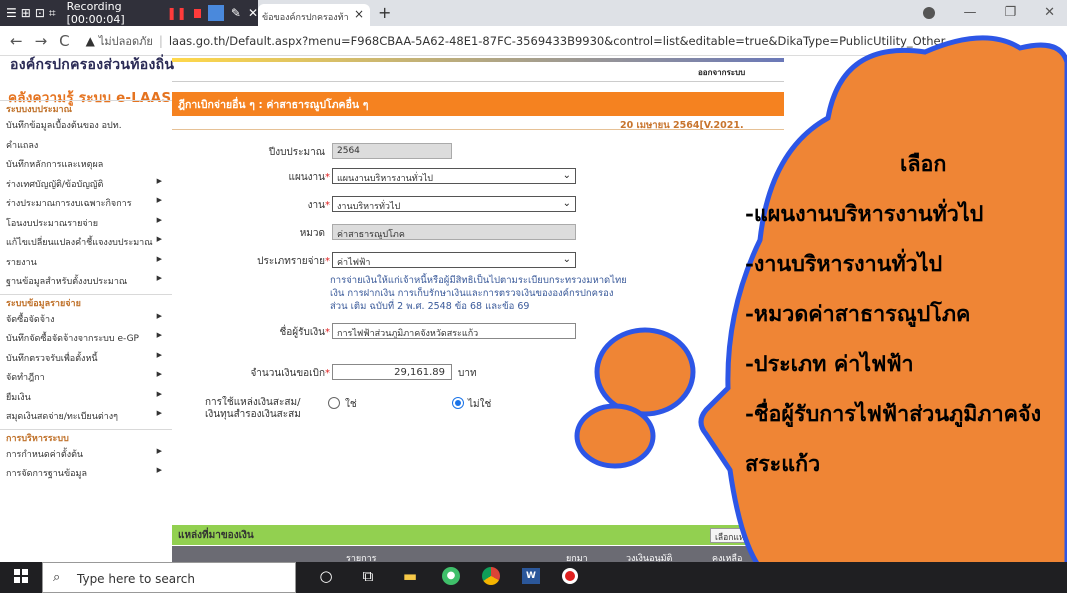  What do you see at coordinates (129, 13) in the screenshot?
I see `screen-recorder-toolbar: ☰⊞⊡⌗ Recording [00:00:04] ❚❚ ✎ ✕` at bounding box center [129, 13].